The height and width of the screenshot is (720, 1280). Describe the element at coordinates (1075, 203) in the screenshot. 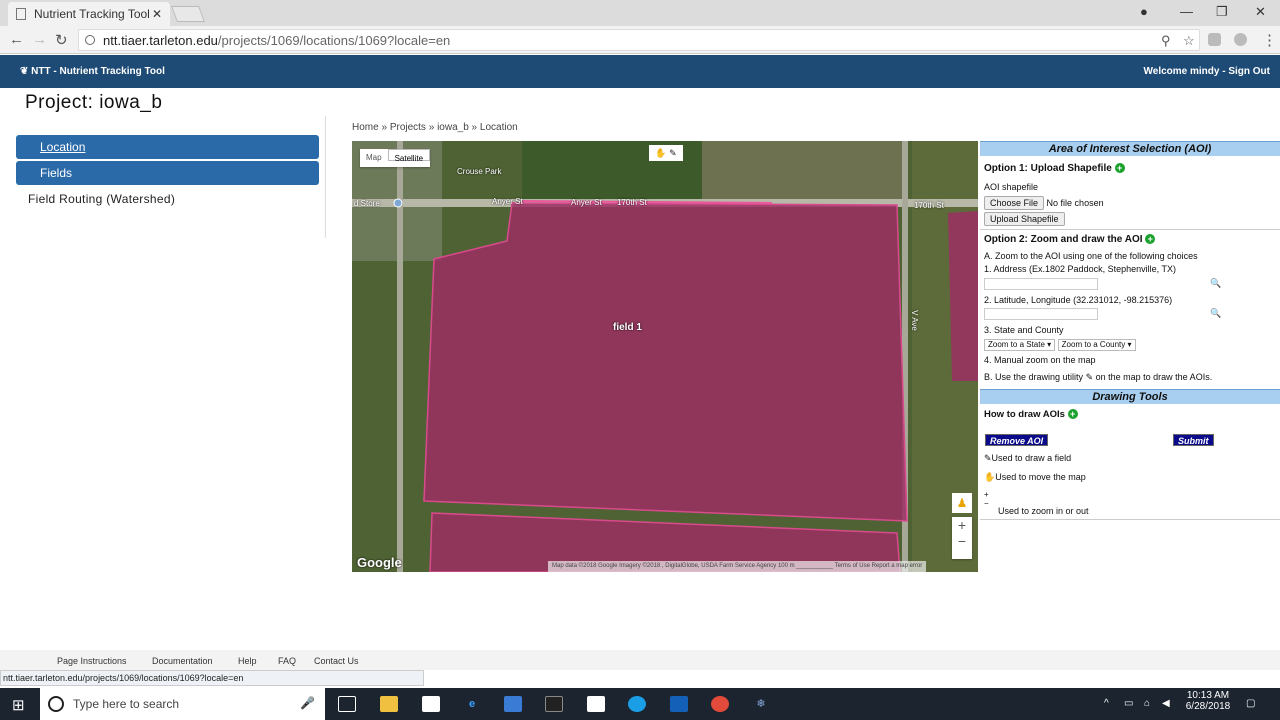

I see `no-file-text: No file chosen` at that location.